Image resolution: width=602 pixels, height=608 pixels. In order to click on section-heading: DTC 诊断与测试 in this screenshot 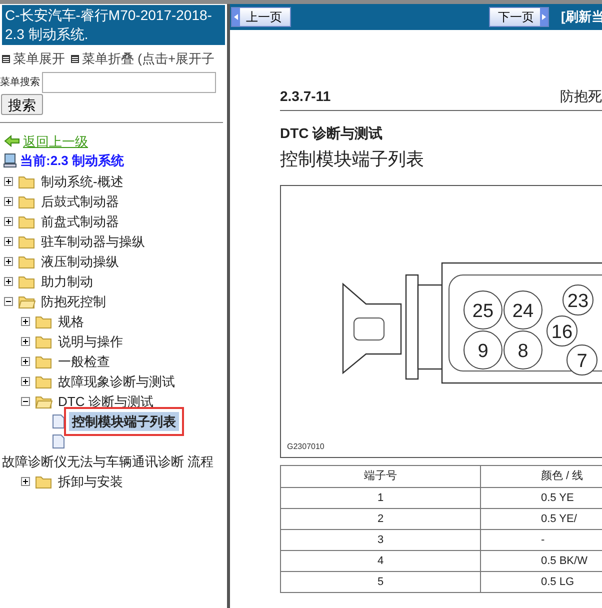, I will do `click(332, 133)`.